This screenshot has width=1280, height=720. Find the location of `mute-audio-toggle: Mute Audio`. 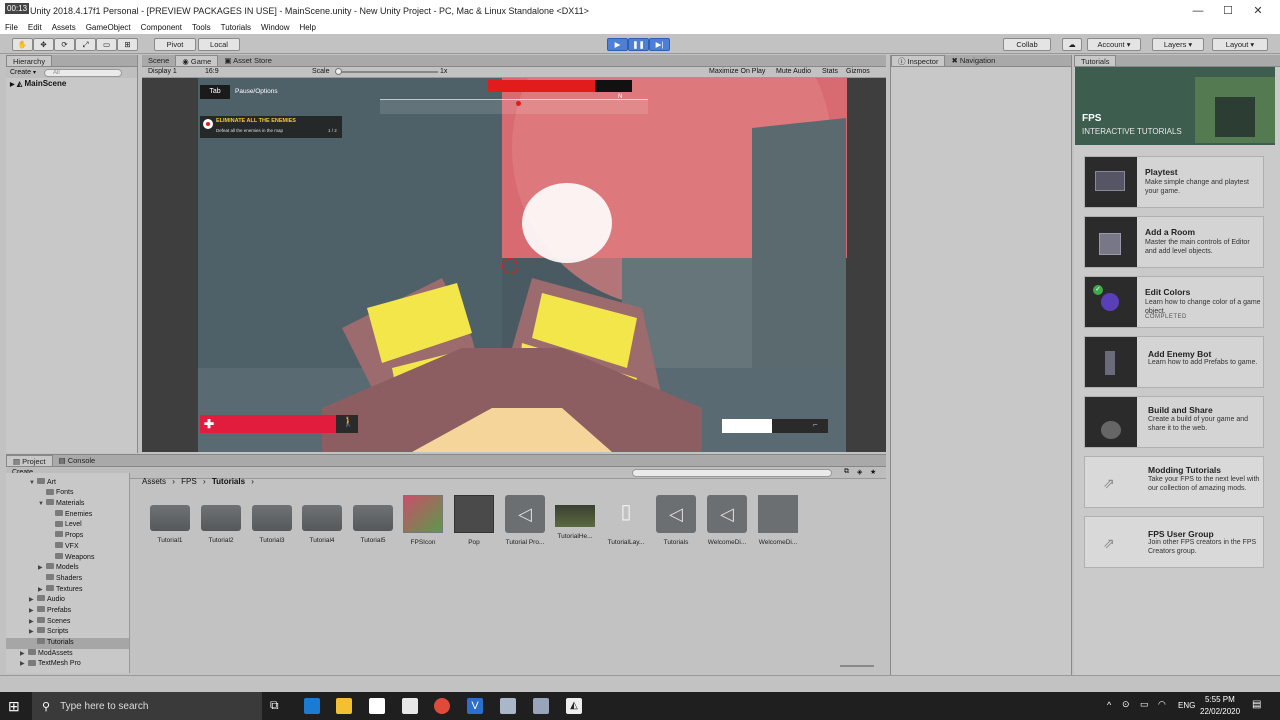

mute-audio-toggle: Mute Audio is located at coordinates (793, 71).